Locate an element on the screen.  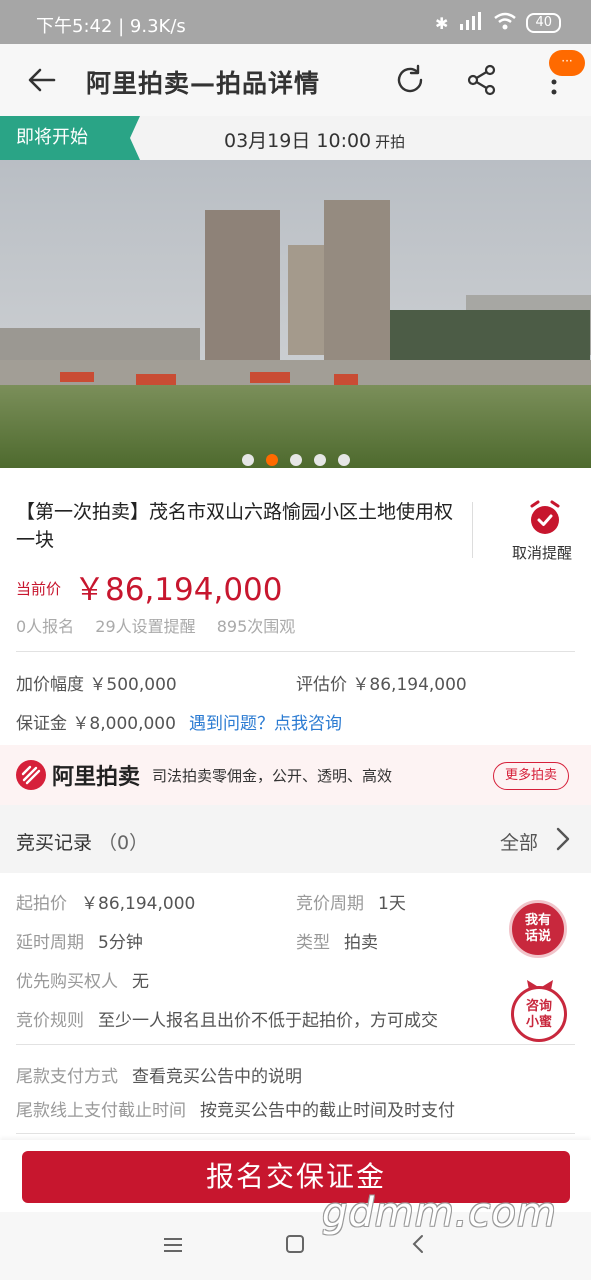
bid-record-label: 竞买记录 is located at coordinates (54, 843).